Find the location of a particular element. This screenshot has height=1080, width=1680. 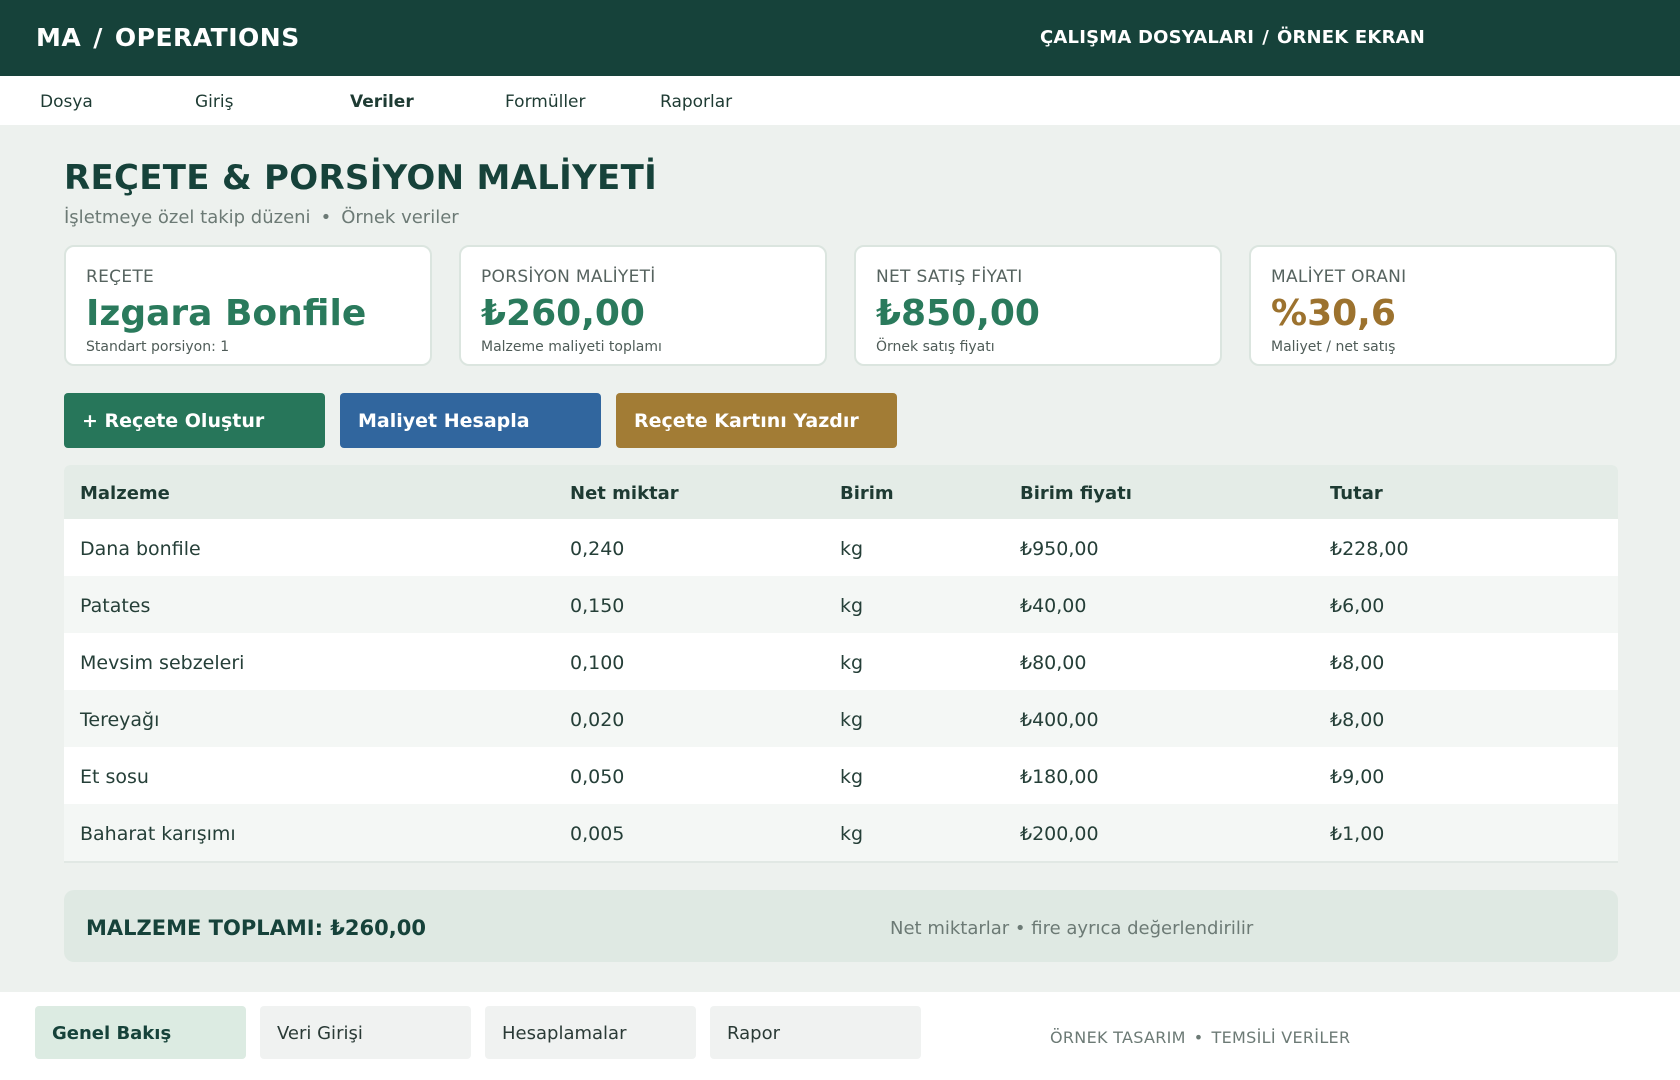

brand: MA / OPERATIONS is located at coordinates (168, 38).